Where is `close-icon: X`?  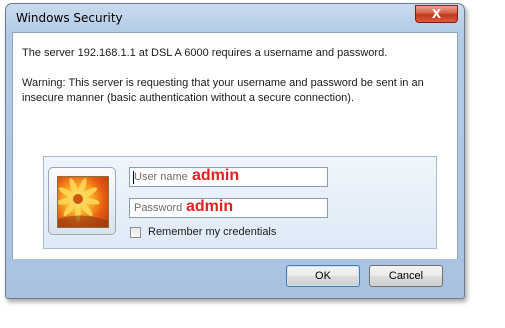 close-icon: X is located at coordinates (436, 14).